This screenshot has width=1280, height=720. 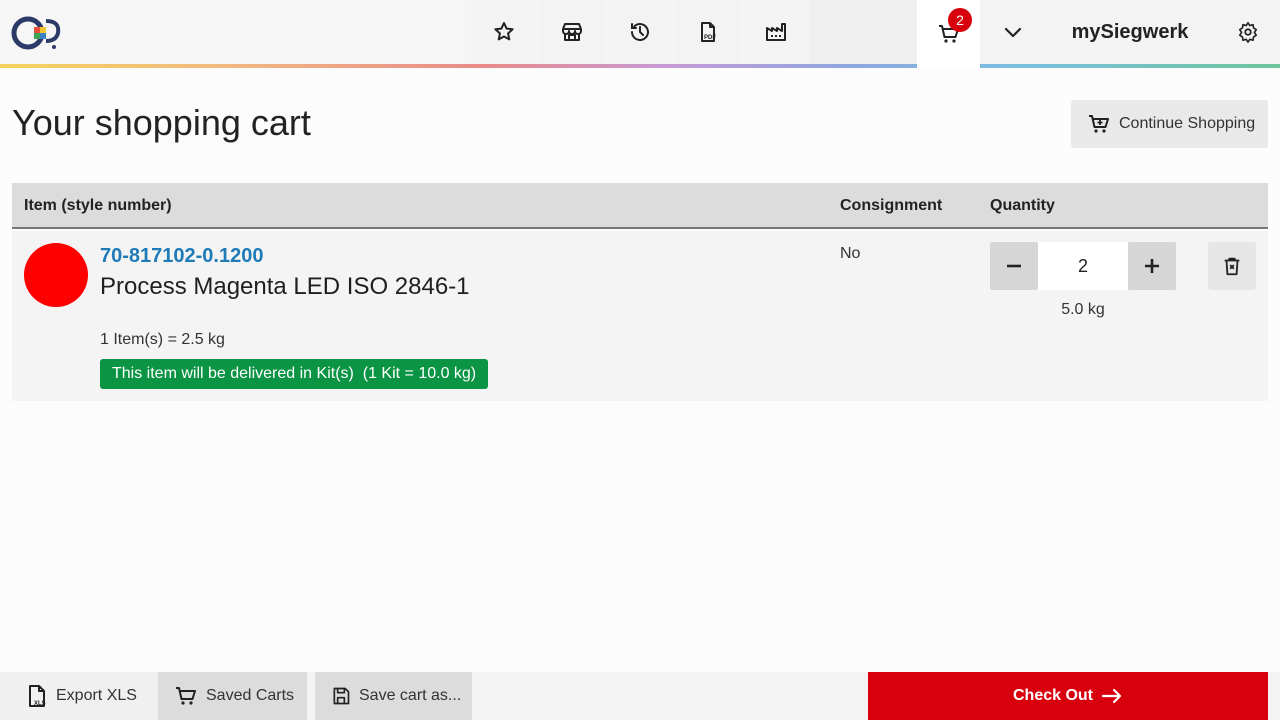 I want to click on saved-carts-label: Saved Carts, so click(x=250, y=695).